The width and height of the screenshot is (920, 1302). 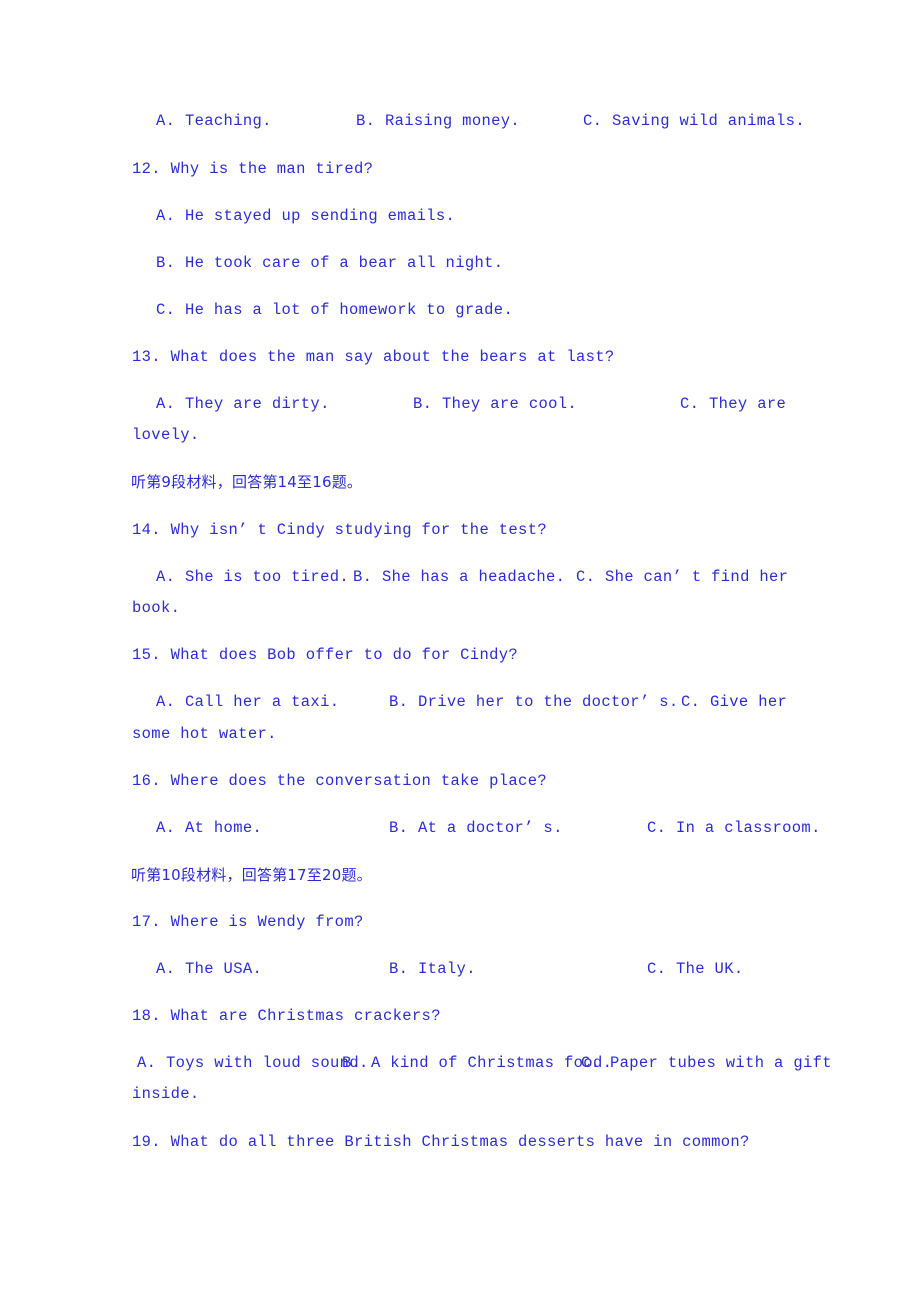 What do you see at coordinates (156, 608) in the screenshot?
I see `option-c-q14-wrap: book.` at bounding box center [156, 608].